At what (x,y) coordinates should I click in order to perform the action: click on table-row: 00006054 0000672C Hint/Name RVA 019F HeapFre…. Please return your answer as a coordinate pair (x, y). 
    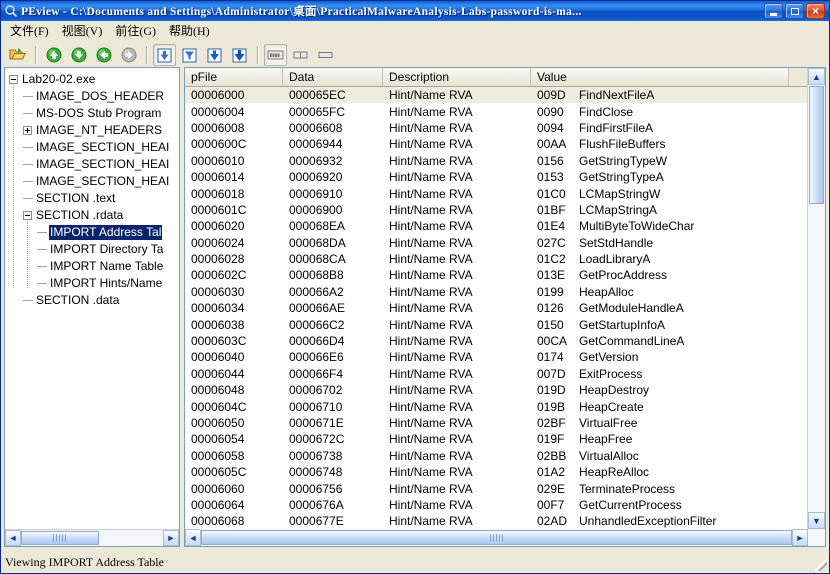
    Looking at the image, I should click on (496, 439).